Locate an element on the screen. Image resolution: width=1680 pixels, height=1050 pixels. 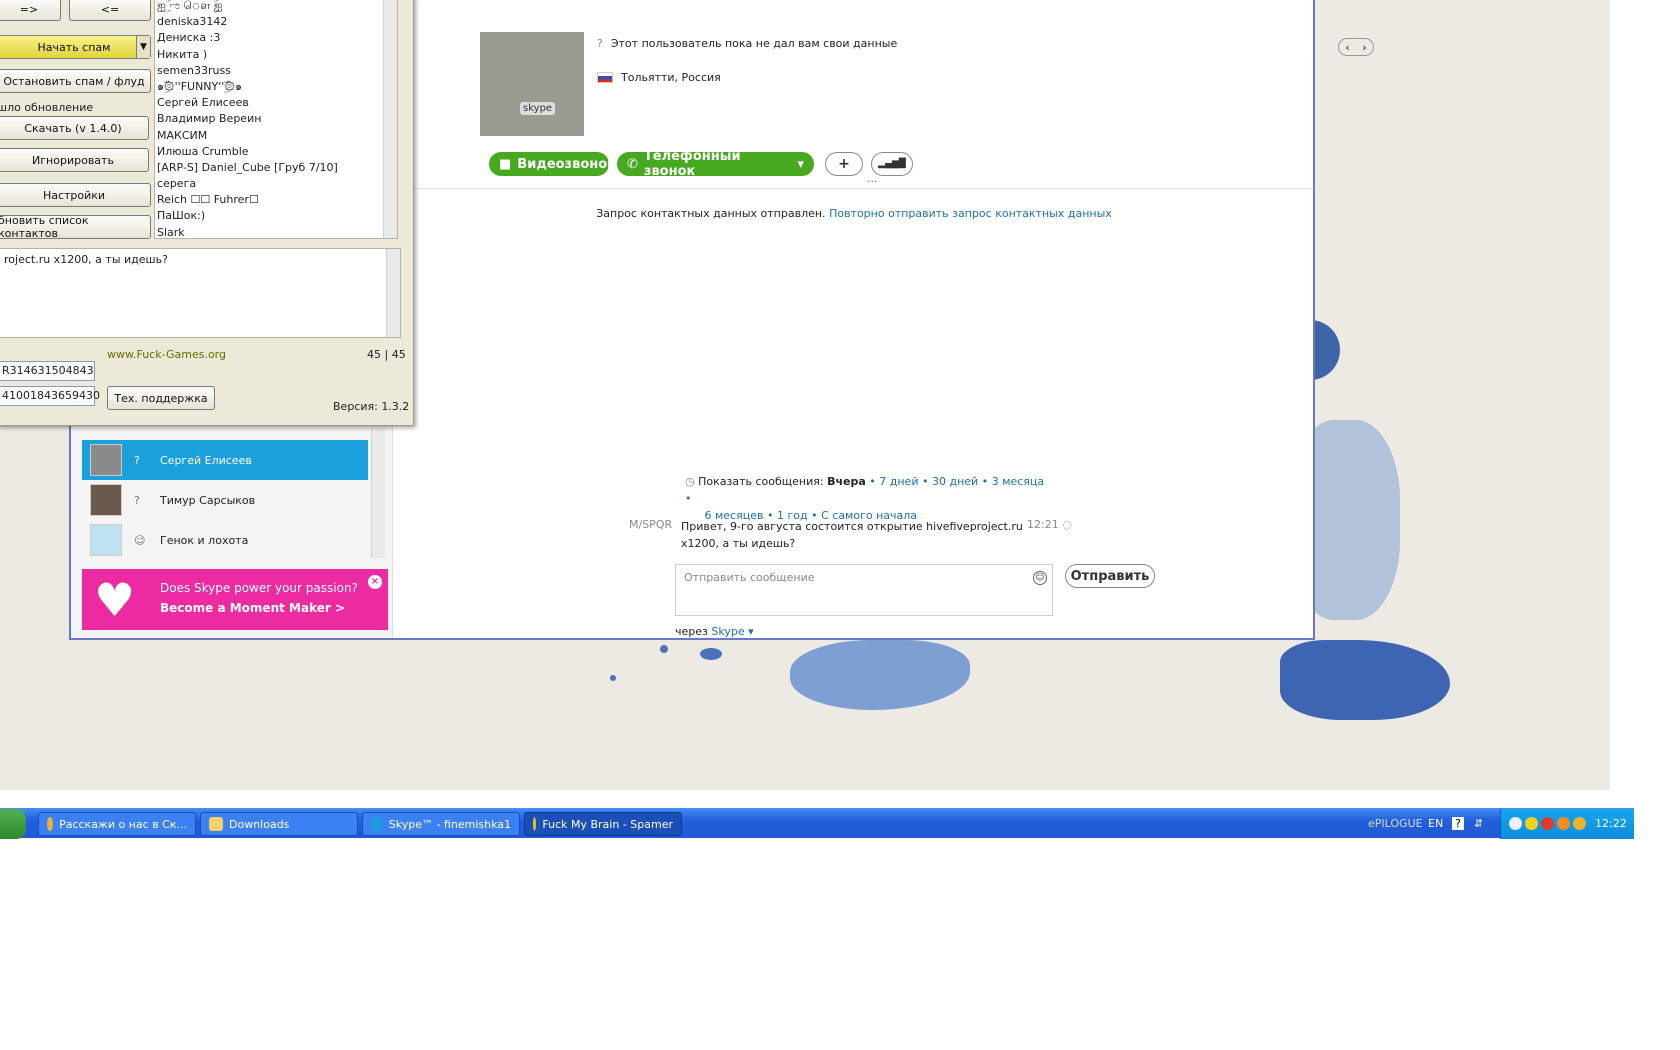
contact-item: ? Сергей Елисеев is located at coordinates (225, 460).